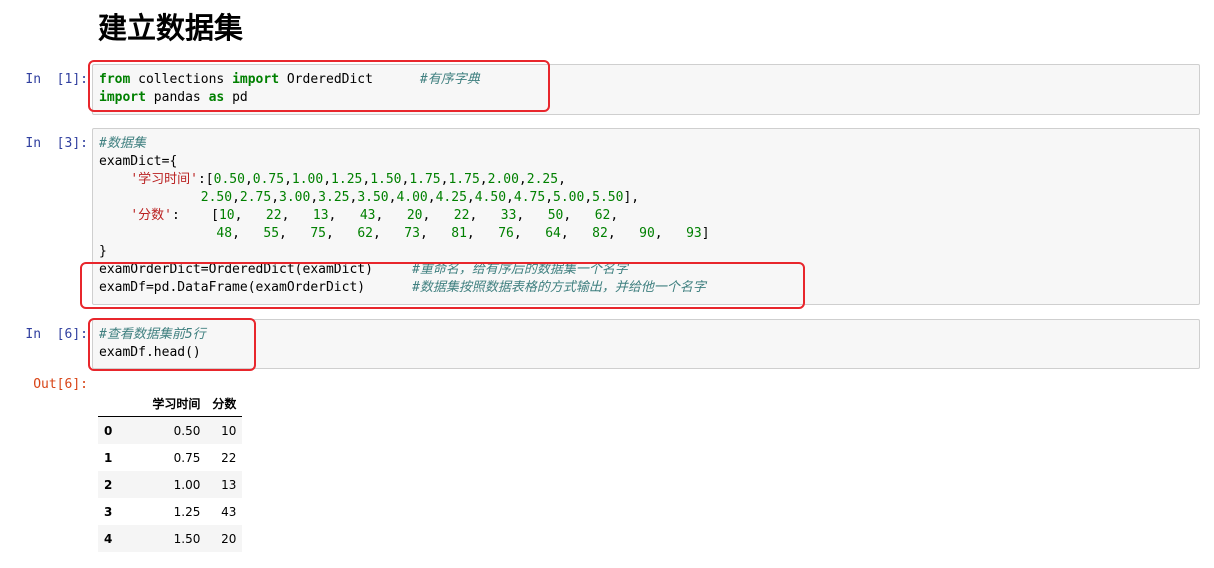 The width and height of the screenshot is (1214, 568). What do you see at coordinates (520, 269) in the screenshot?
I see `code-comment: #重命名，给有序后的数据集一个名字` at bounding box center [520, 269].